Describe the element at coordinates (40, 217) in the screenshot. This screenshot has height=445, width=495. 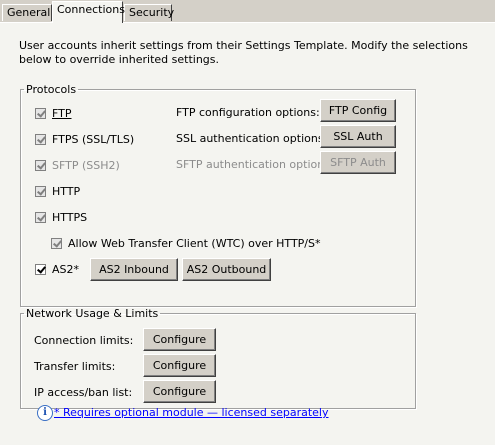
I see `https-checkbox` at that location.